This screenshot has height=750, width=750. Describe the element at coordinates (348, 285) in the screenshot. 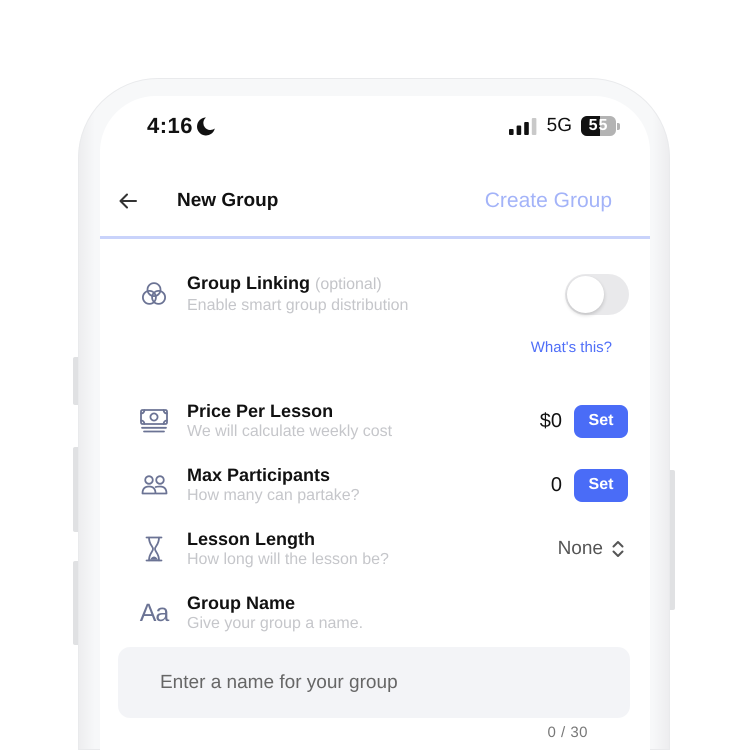

I see `optional-label: (optional)` at that location.